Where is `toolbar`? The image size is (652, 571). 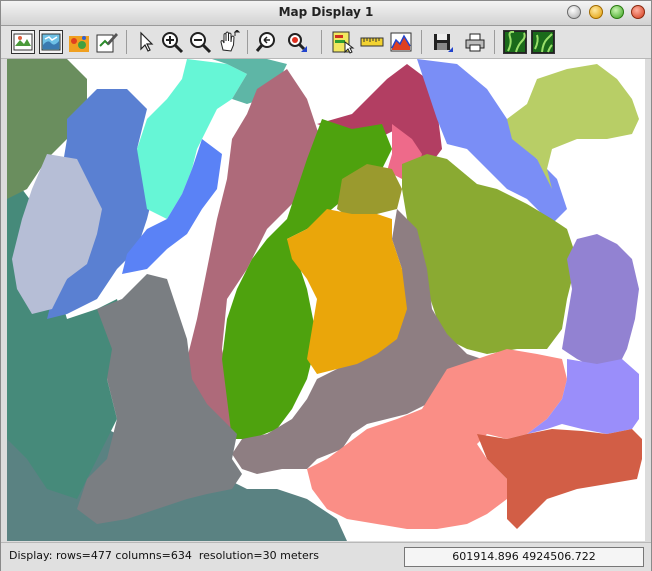
toolbar is located at coordinates (326, 42).